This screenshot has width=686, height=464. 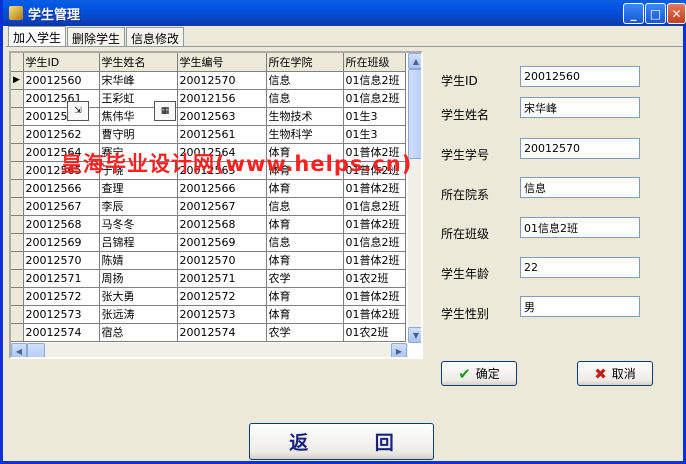 What do you see at coordinates (222, 206) in the screenshot?
I see `cell-student-number: 20012567` at bounding box center [222, 206].